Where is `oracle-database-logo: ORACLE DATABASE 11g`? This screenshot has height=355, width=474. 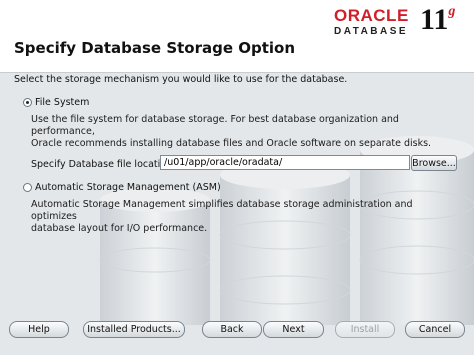
oracle-database-logo: ORACLE DATABASE 11g is located at coordinates (399, 21).